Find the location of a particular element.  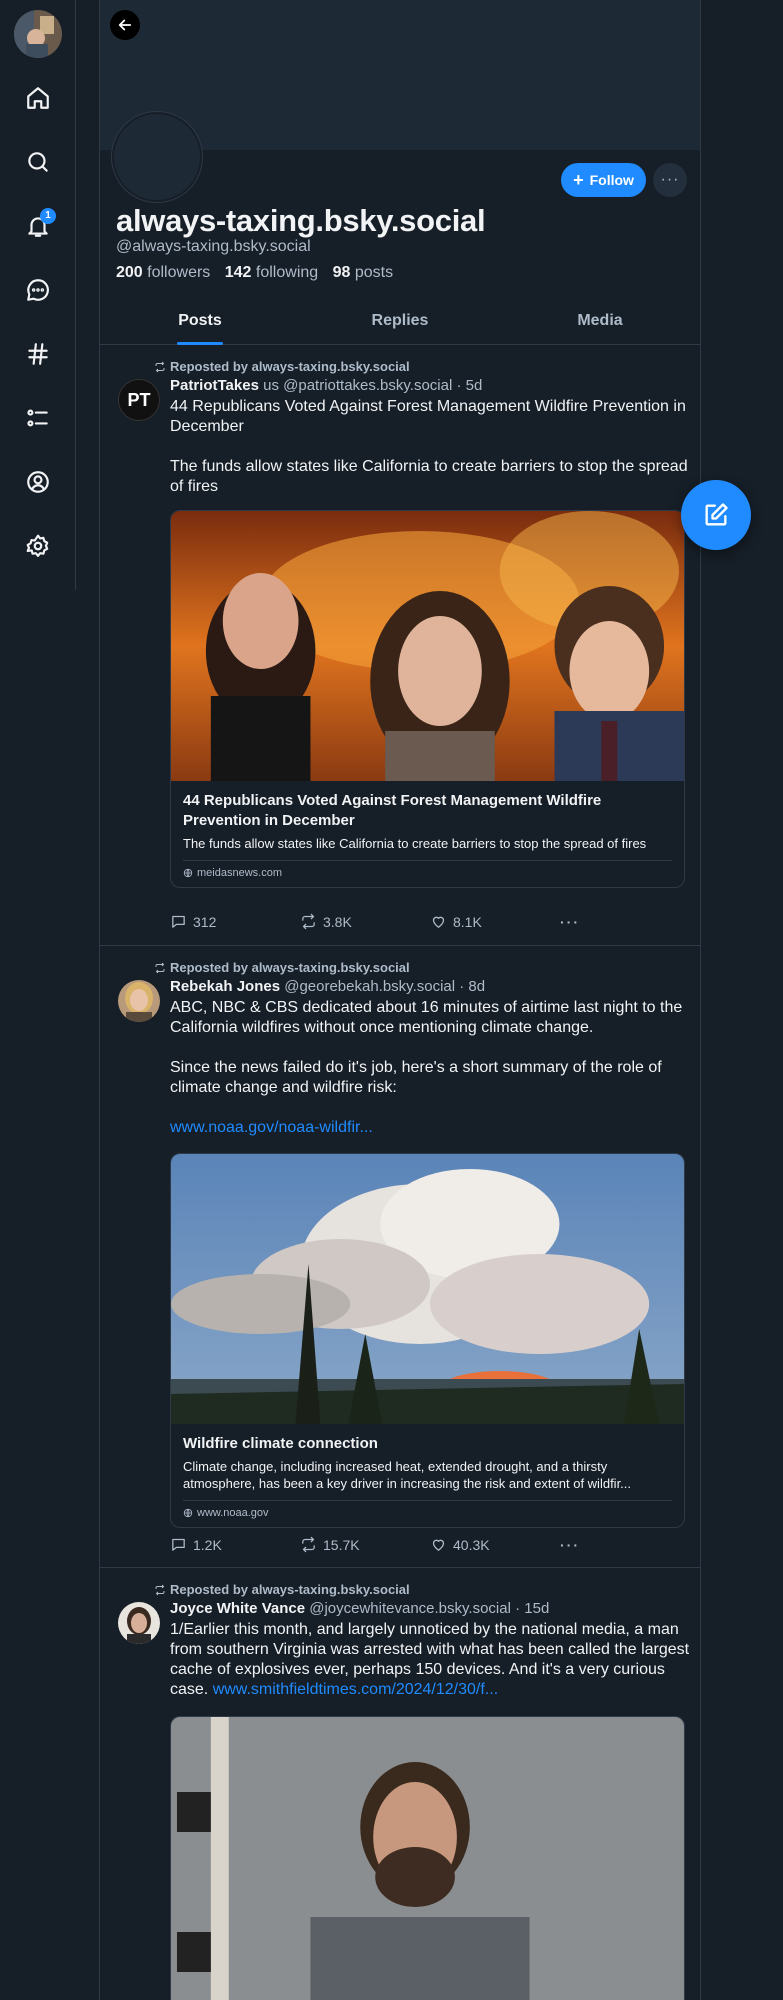

home-icon is located at coordinates (38, 98).